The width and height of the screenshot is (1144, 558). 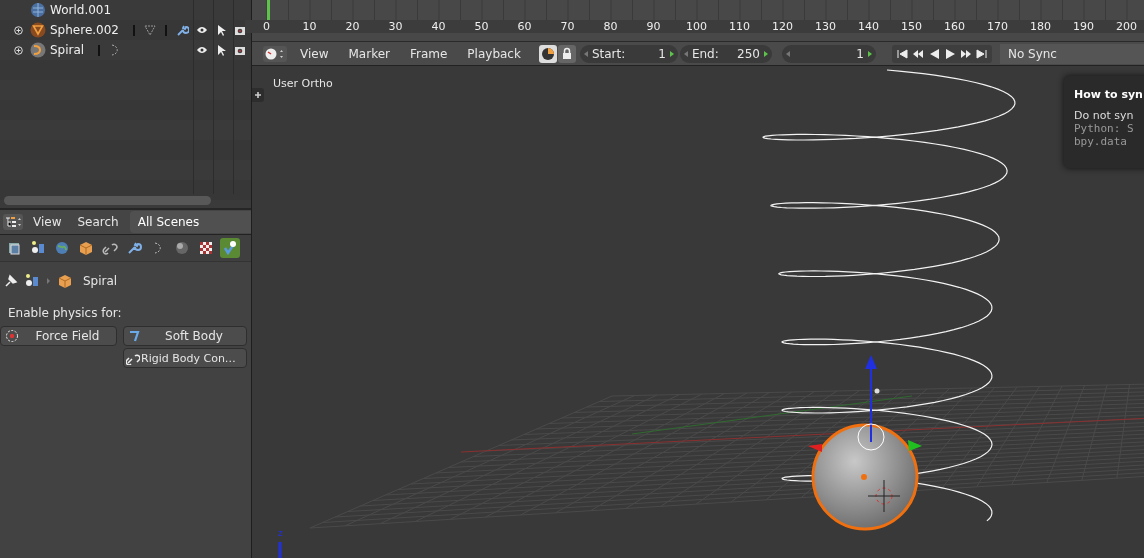 I want to click on frame-number: 70, so click(x=567, y=26).